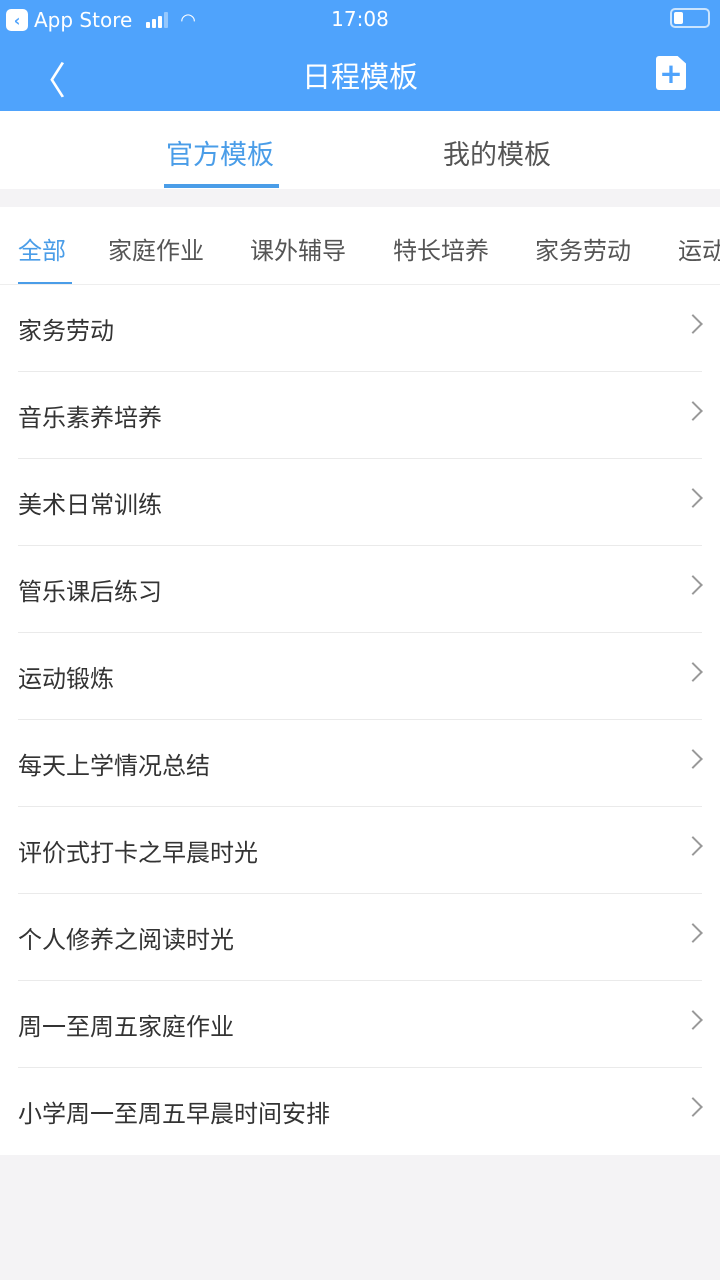 The width and height of the screenshot is (720, 1280). What do you see at coordinates (126, 940) in the screenshot?
I see `item-label: 个人修养之阅读时光` at bounding box center [126, 940].